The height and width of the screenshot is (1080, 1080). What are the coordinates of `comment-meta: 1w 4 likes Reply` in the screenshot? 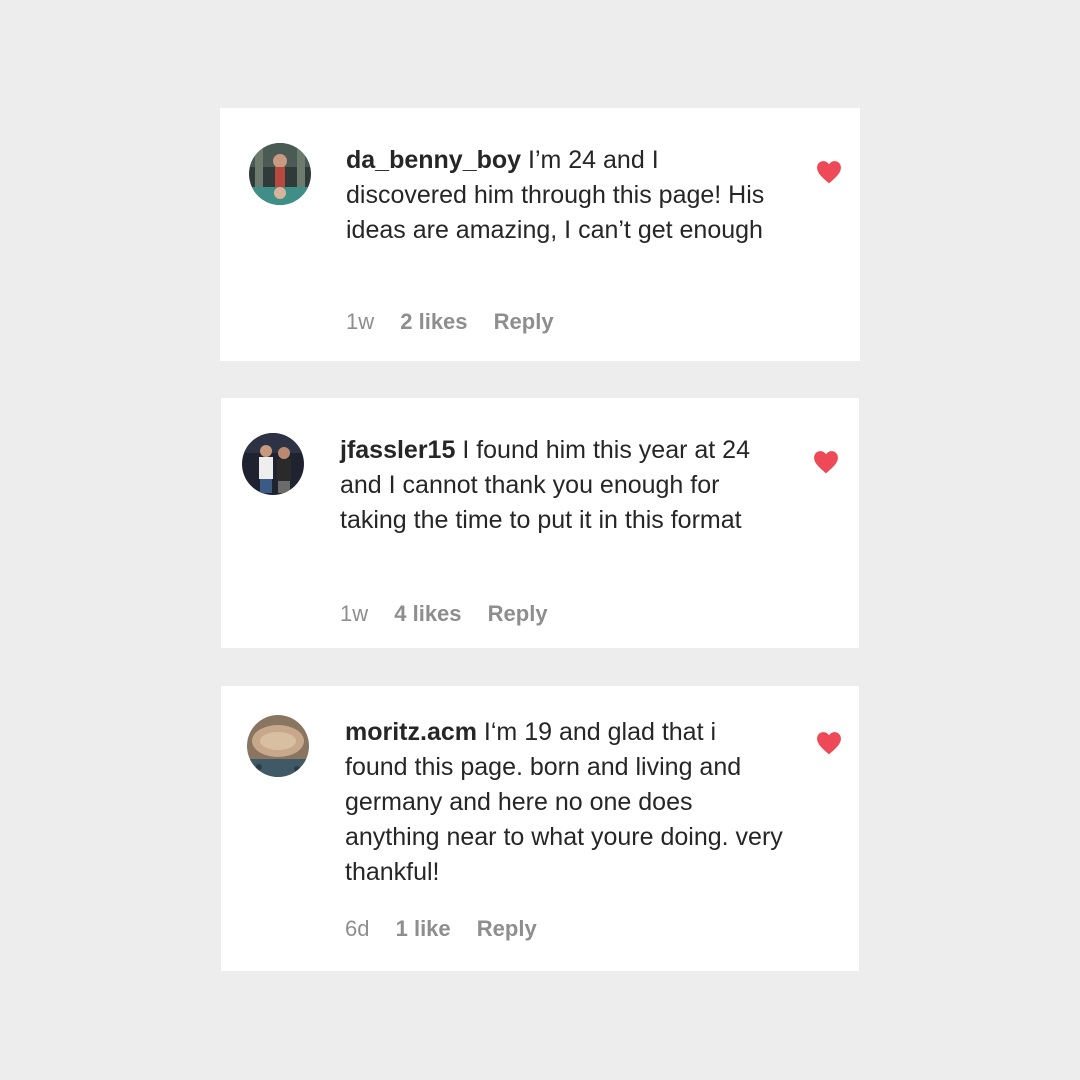 It's located at (444, 614).